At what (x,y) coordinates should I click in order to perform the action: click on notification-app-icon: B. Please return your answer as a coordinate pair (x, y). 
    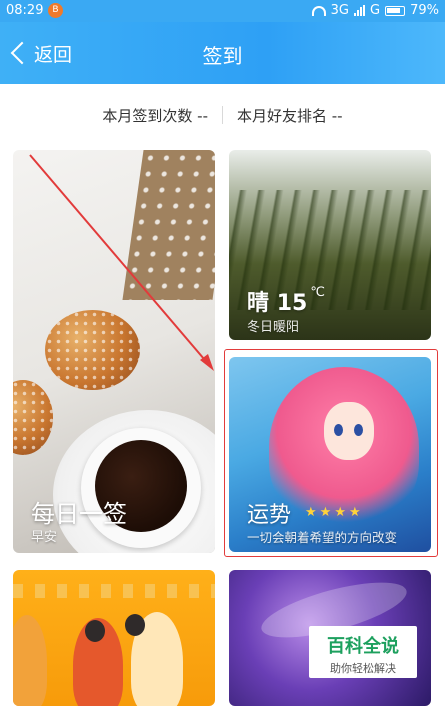
    Looking at the image, I should click on (55, 10).